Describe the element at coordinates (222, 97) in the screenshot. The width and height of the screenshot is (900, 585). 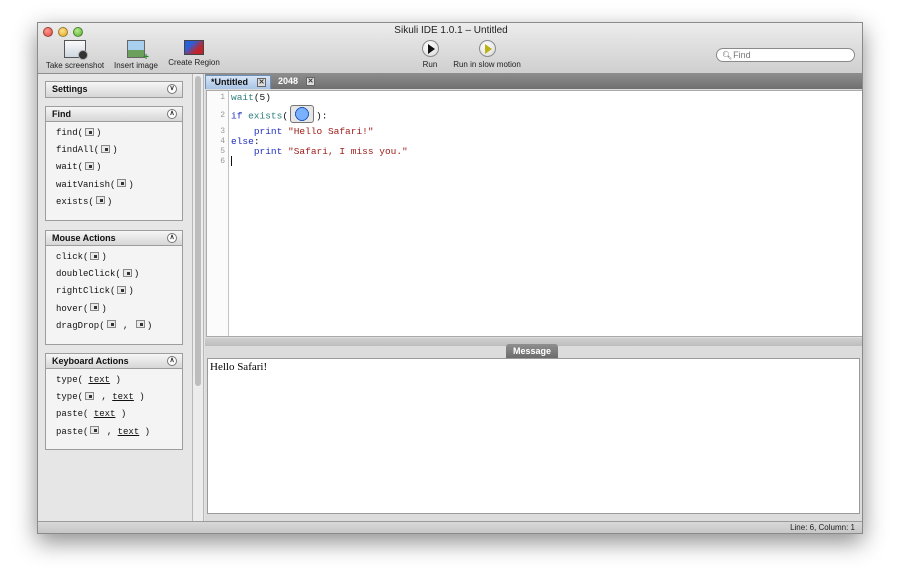
I see `line-number: 1` at that location.